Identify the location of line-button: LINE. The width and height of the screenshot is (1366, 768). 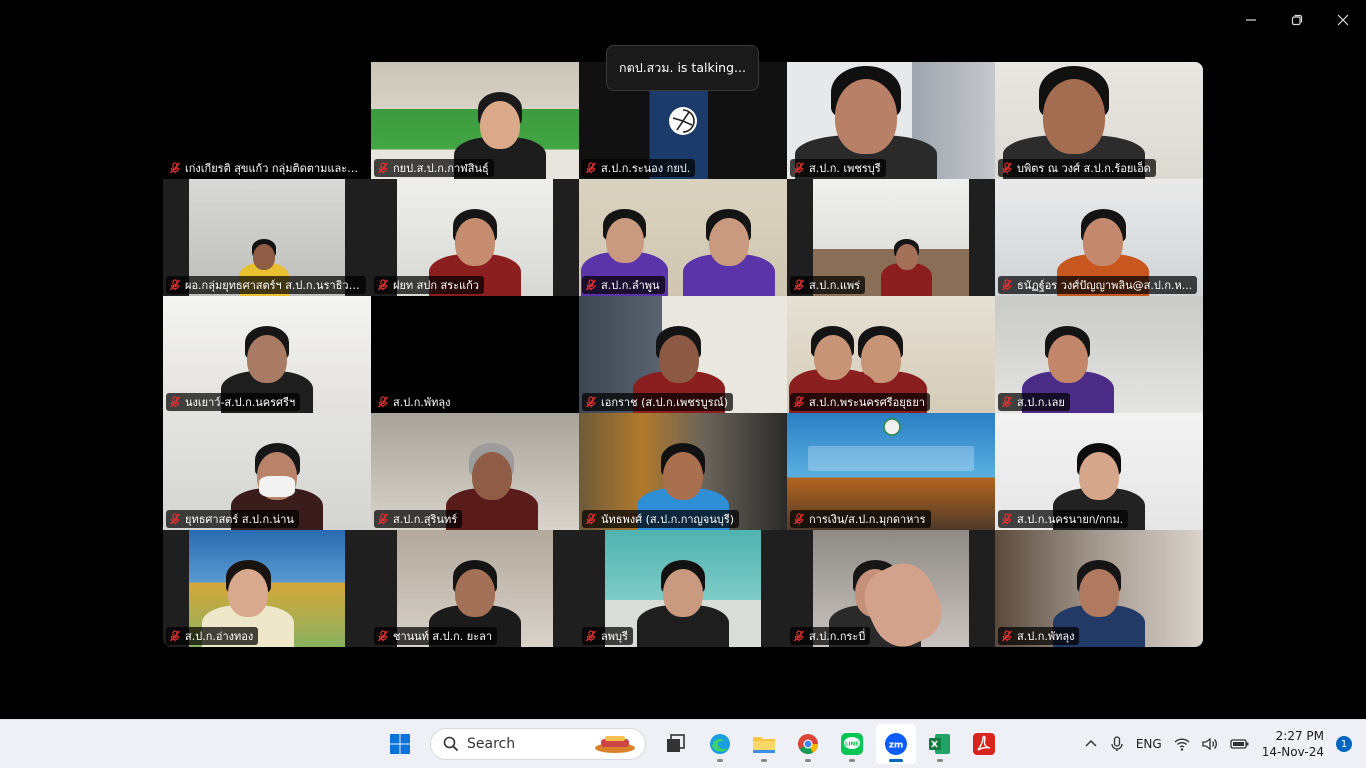
(852, 744).